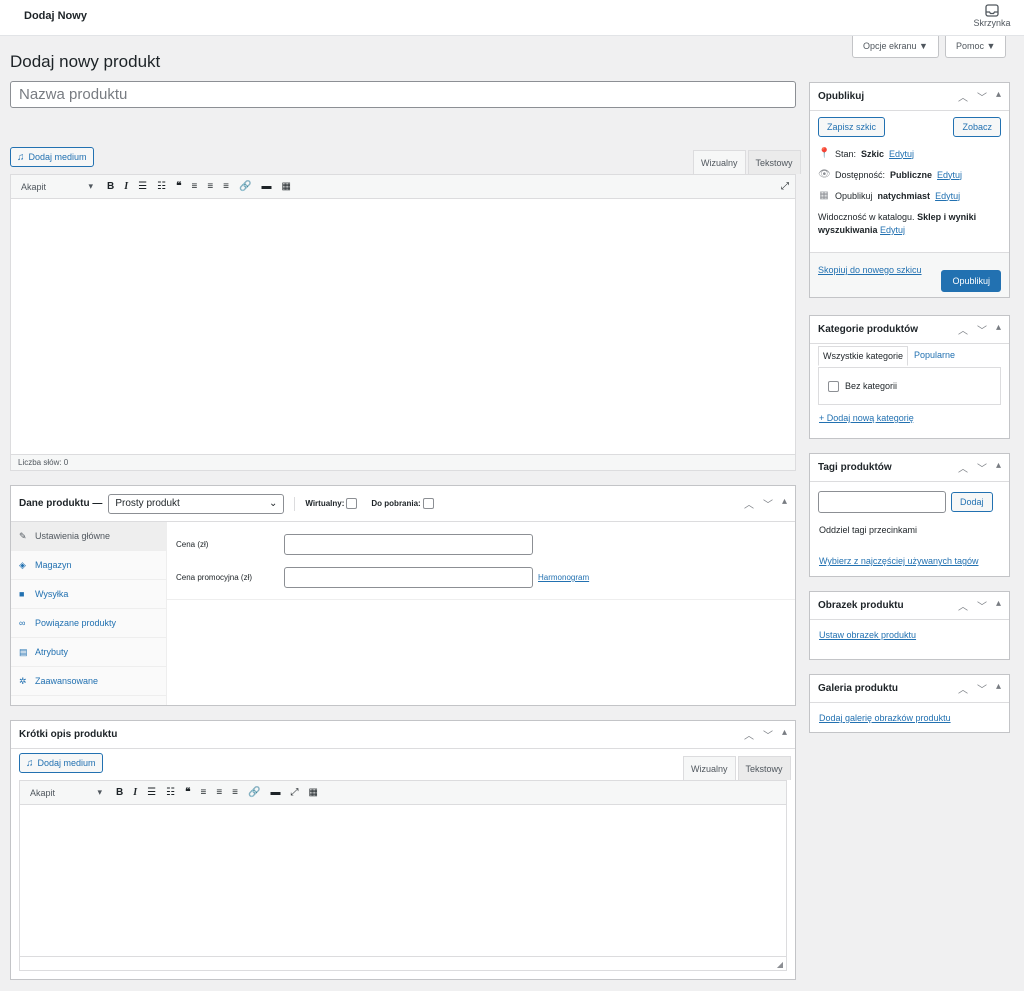 This screenshot has height=991, width=1024. Describe the element at coordinates (88, 594) in the screenshot. I see `tab-shipping: ■ Wysyłka` at that location.